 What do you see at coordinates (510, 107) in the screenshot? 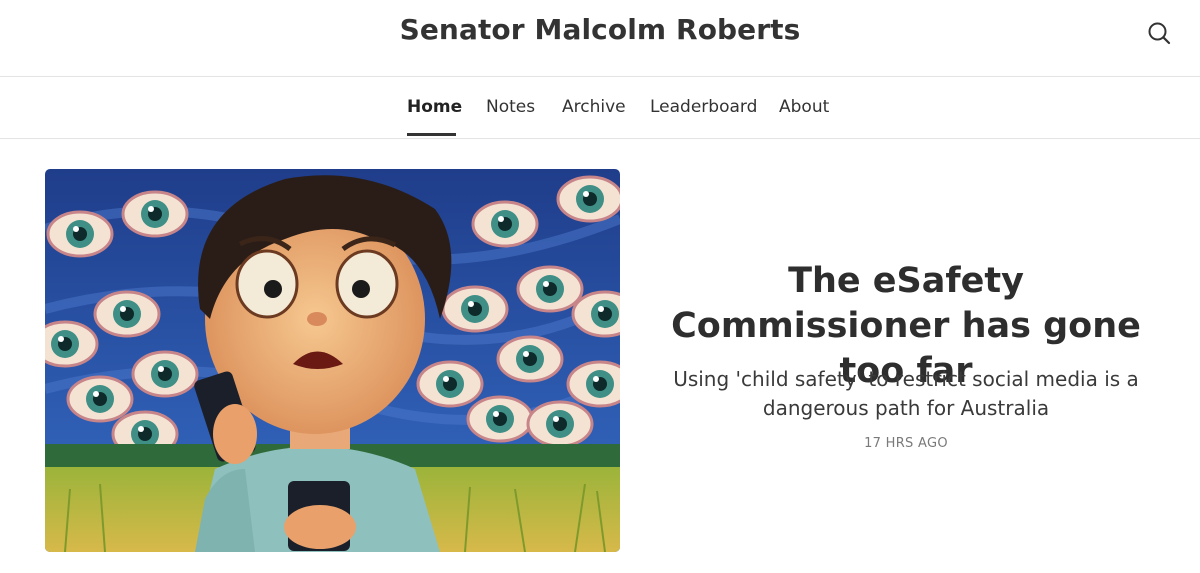
I see `nav-item-notes: Notes` at bounding box center [510, 107].